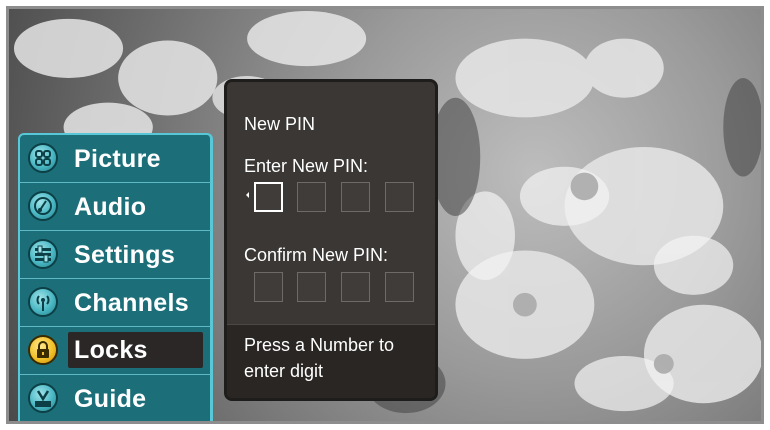 The image size is (770, 430). Describe the element at coordinates (43, 398) in the screenshot. I see `guide-icon` at that location.